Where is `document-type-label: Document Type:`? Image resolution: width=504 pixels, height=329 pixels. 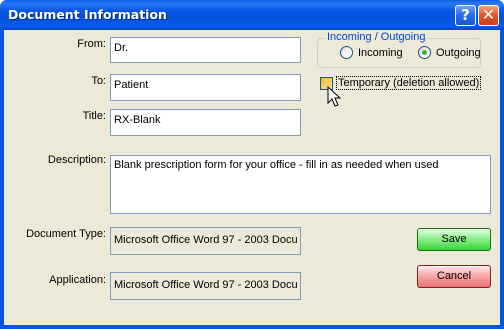 document-type-label: Document Type: is located at coordinates (66, 234).